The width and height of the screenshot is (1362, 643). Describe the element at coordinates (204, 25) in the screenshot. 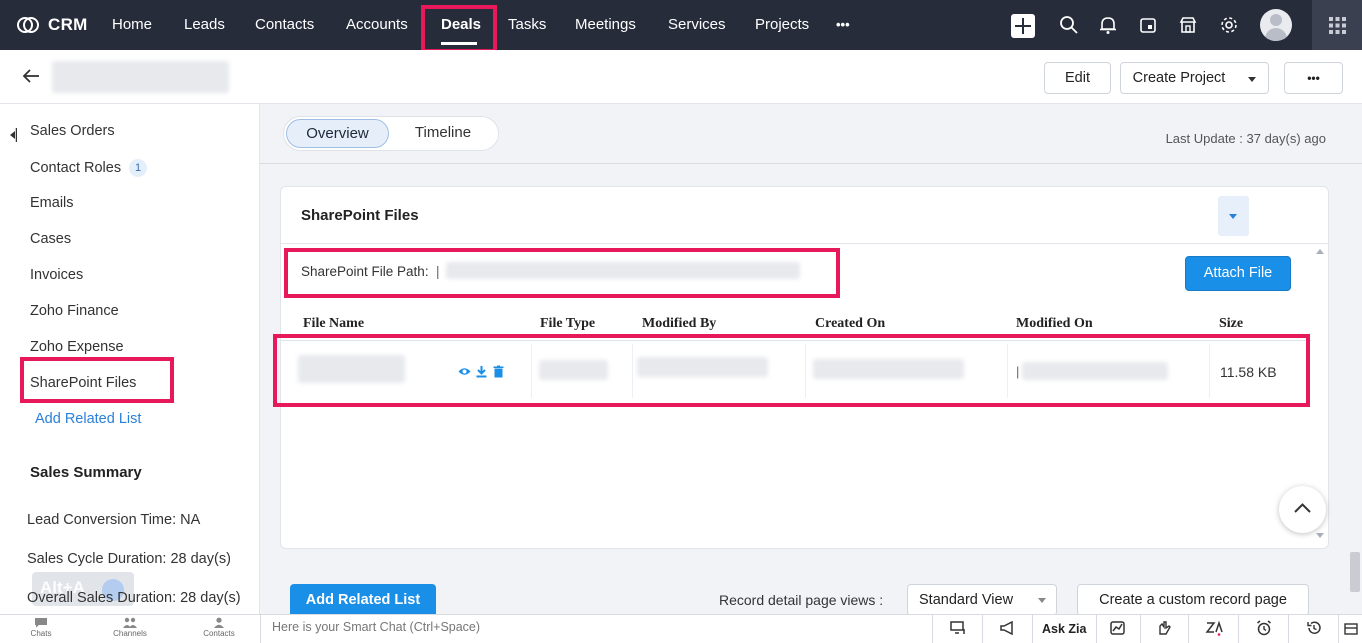

I see `nav-leads: Leads` at that location.